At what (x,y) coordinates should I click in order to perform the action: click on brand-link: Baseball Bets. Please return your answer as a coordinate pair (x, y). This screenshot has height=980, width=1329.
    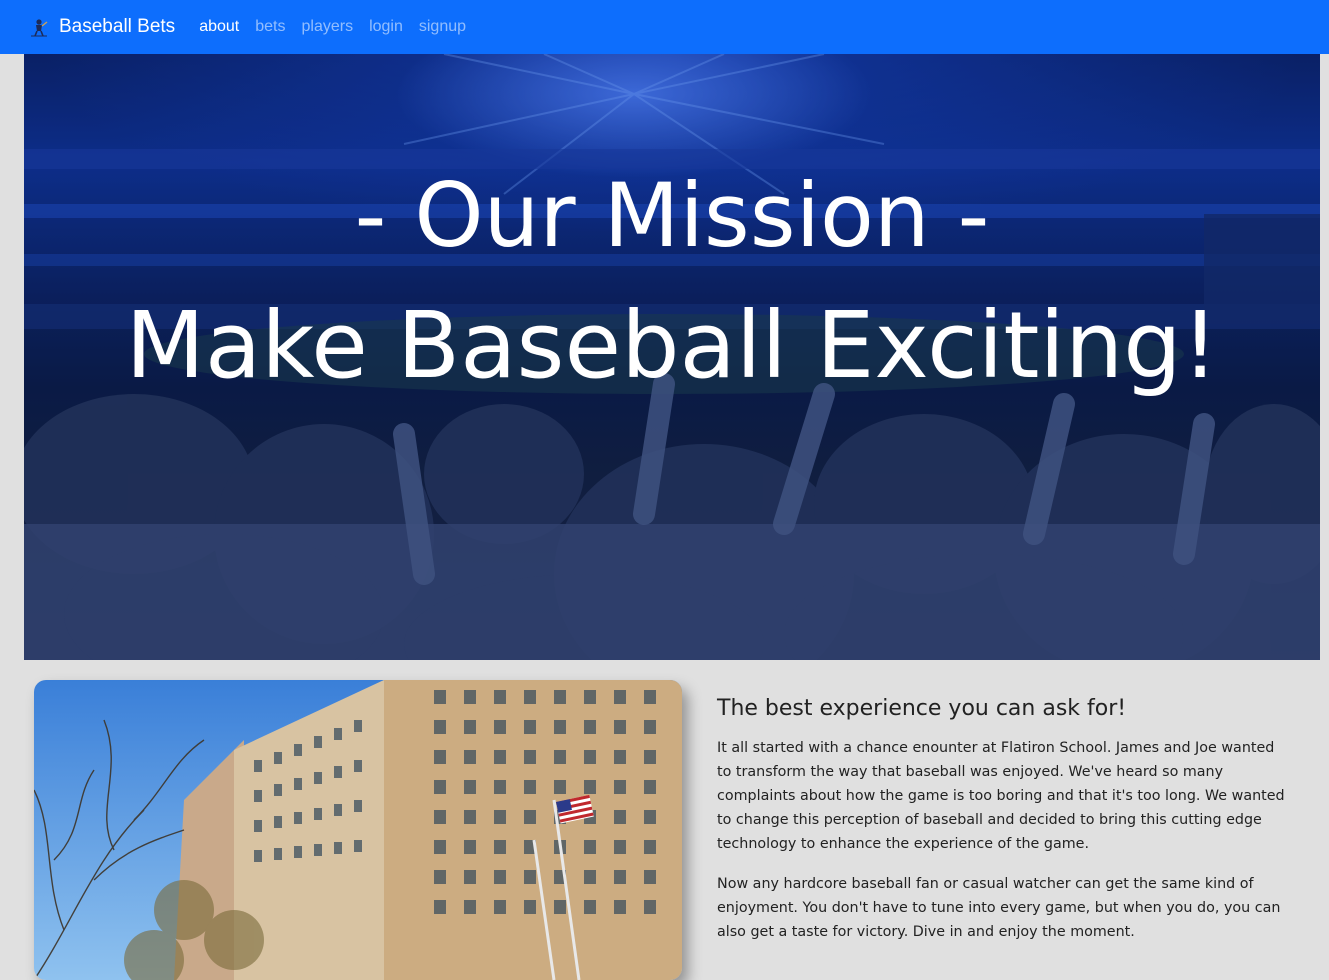
    Looking at the image, I should click on (101, 27).